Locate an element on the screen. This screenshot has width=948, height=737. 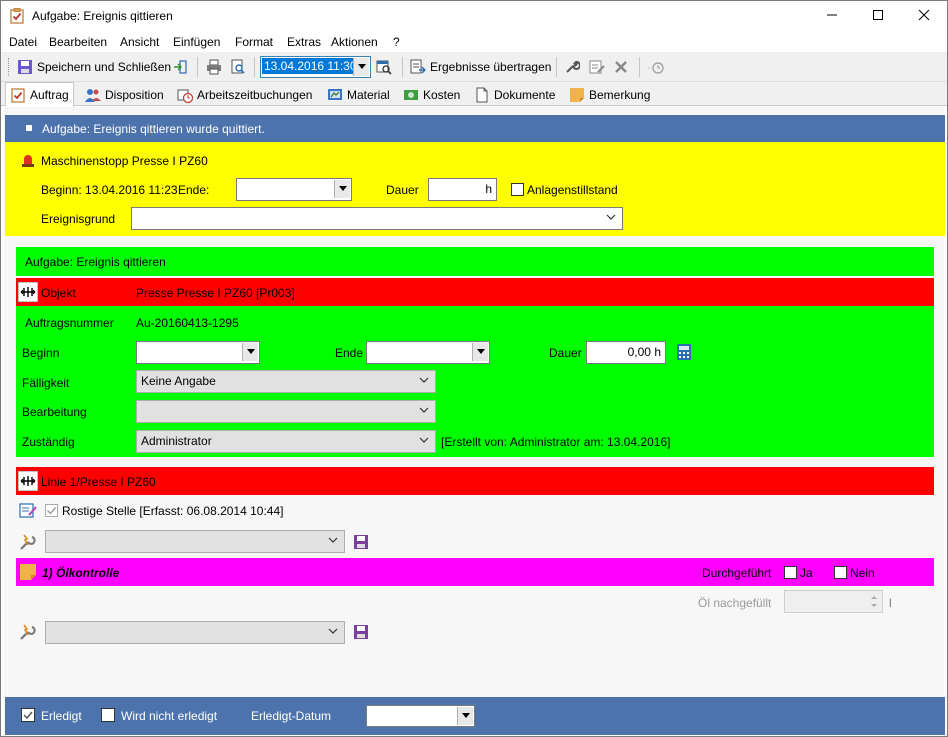
tab-auftrag: Auftrag is located at coordinates (39, 94).